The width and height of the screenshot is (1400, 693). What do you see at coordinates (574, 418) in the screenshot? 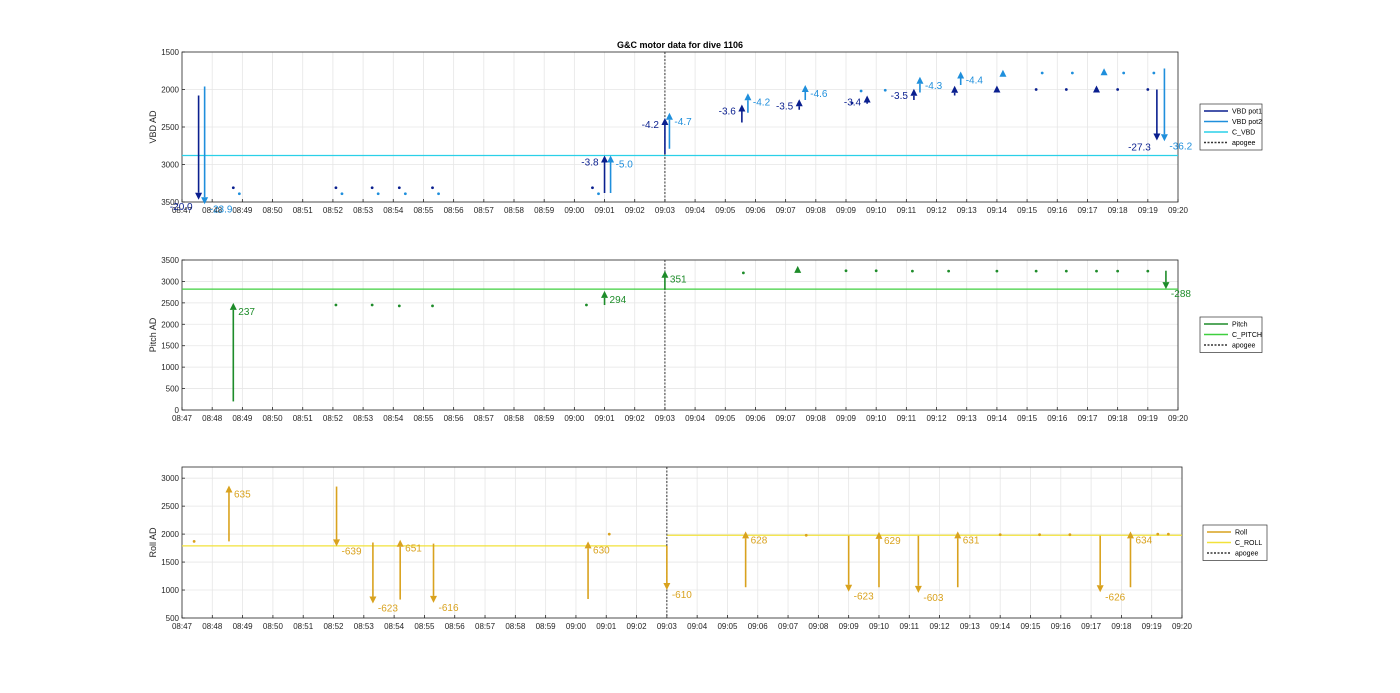
I see `x-tick-label: 09:00` at bounding box center [574, 418].